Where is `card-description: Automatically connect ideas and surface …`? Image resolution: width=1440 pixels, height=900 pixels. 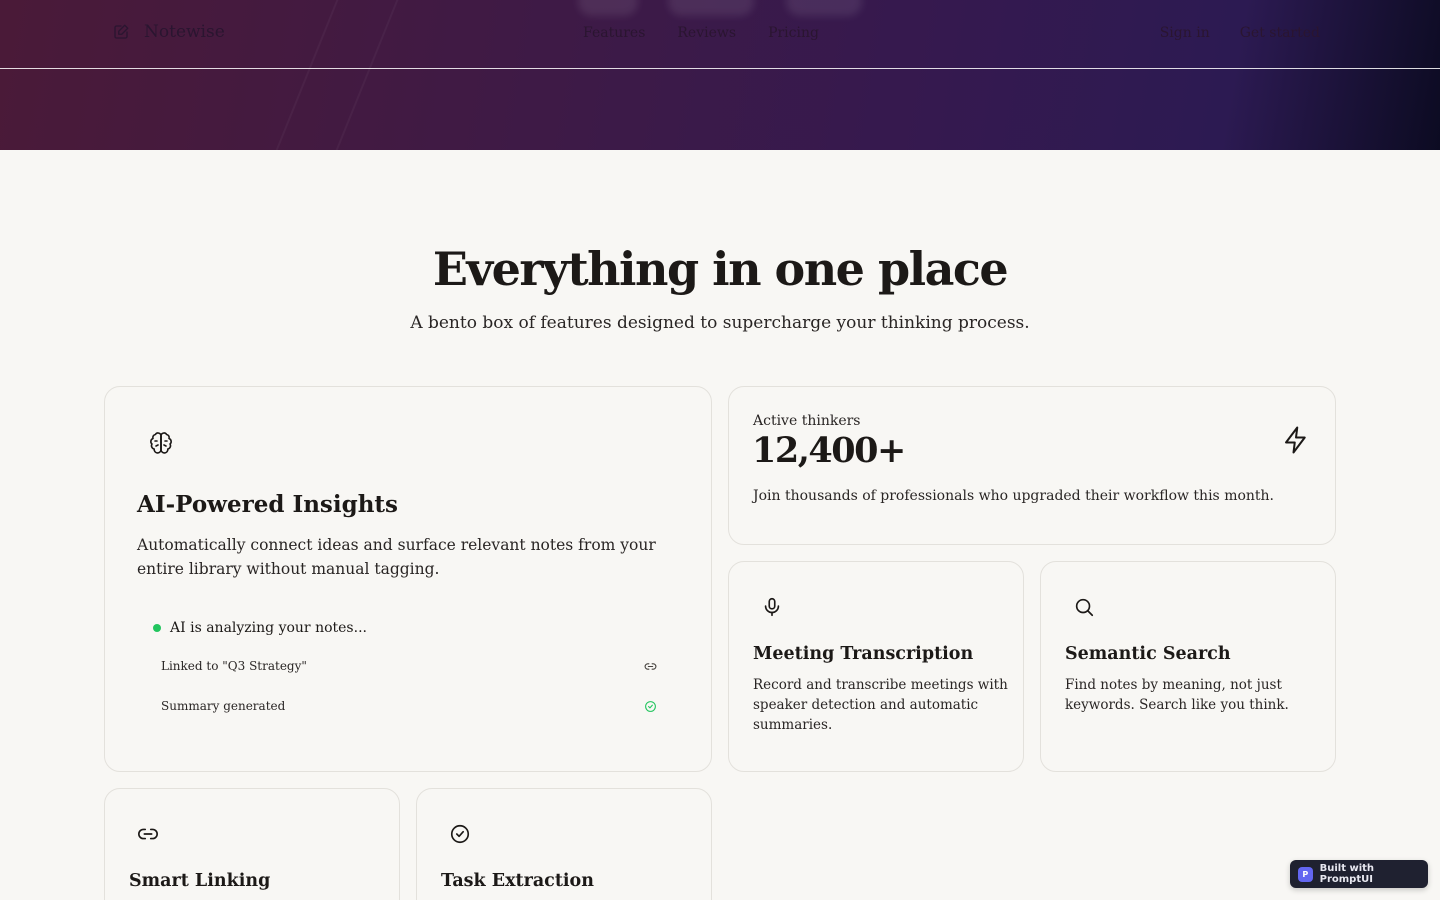 card-description: Automatically connect ideas and surface … is located at coordinates (396, 557).